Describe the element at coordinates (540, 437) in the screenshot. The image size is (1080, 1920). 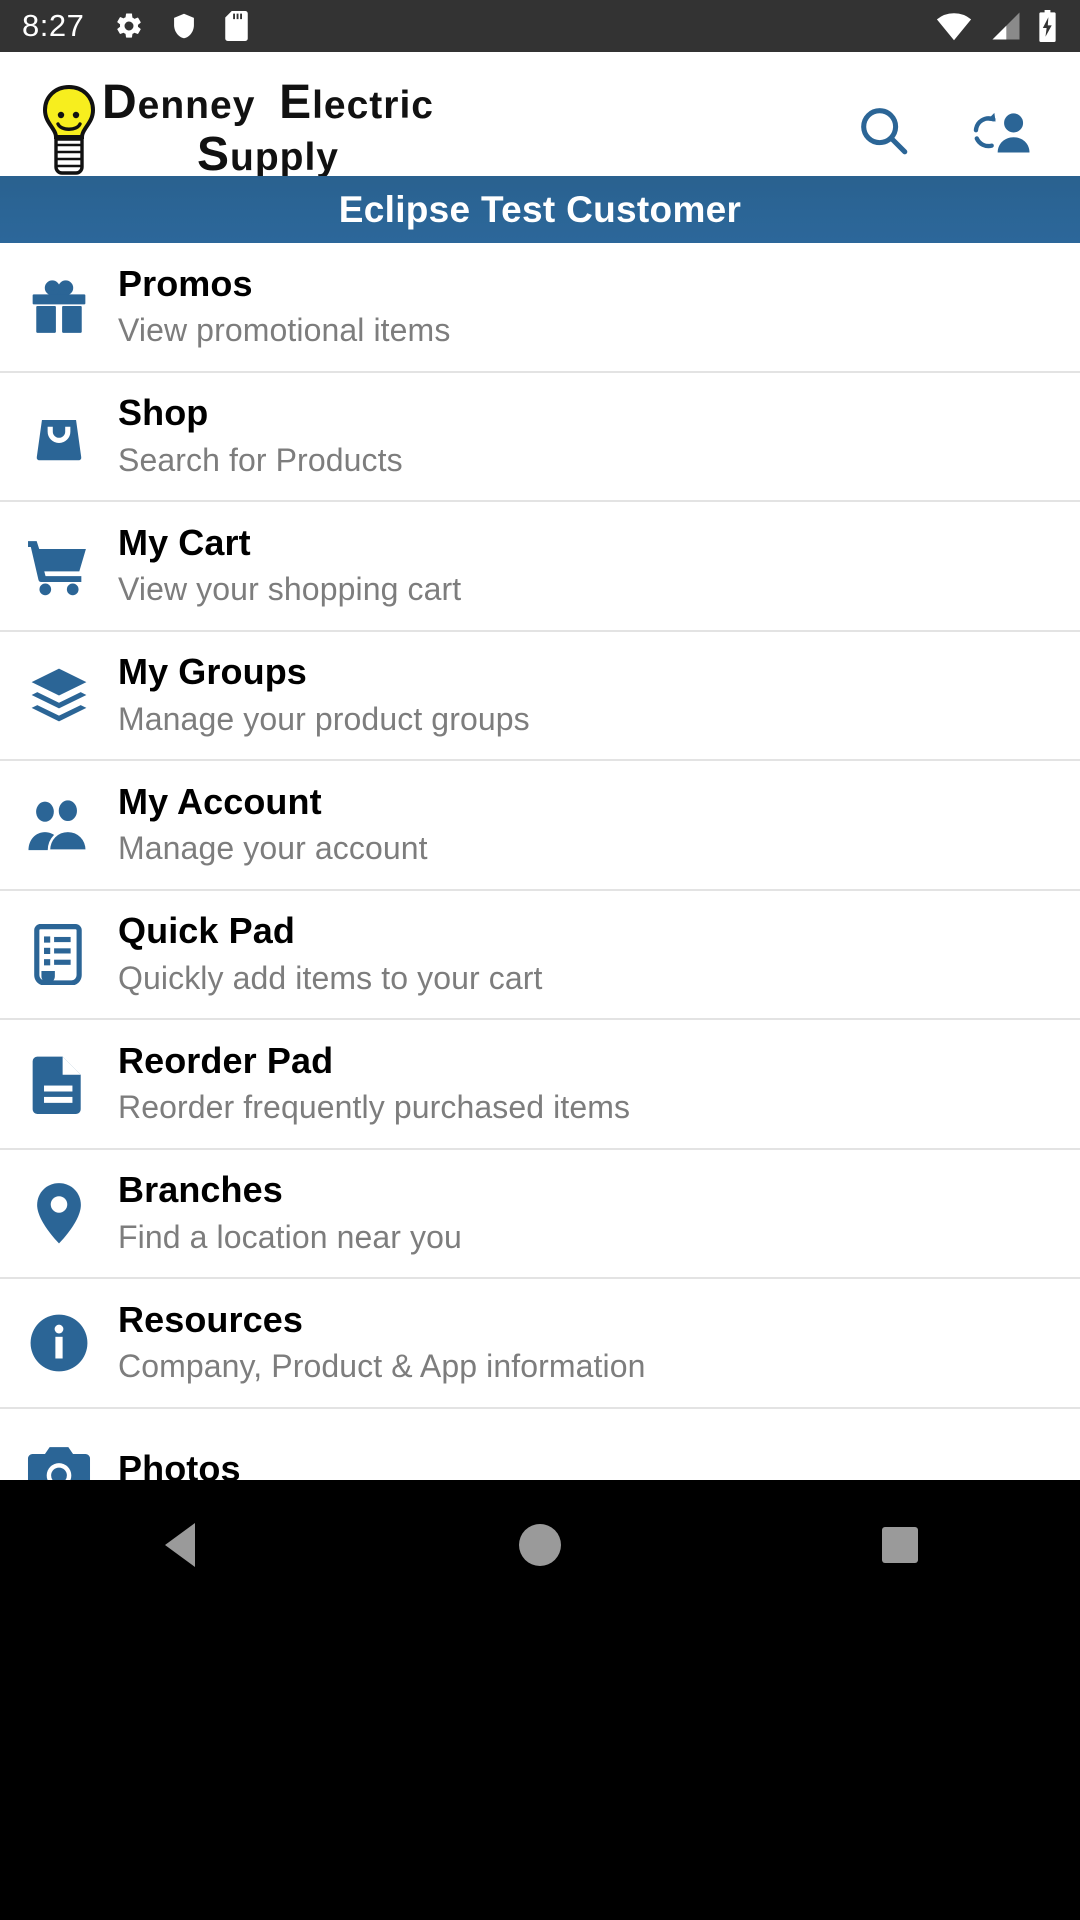
I see `menu-item-shop: Shop Search for Products` at that location.